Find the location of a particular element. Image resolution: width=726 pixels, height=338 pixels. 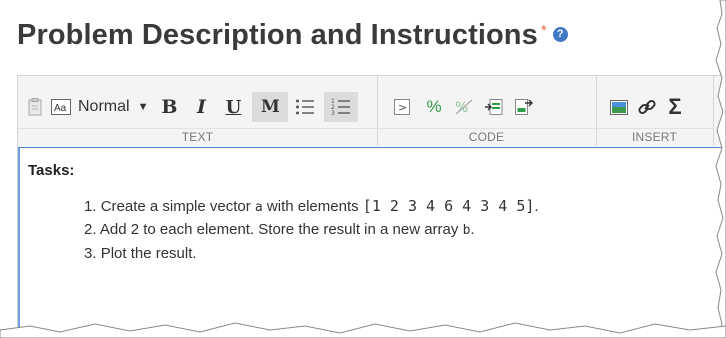

toolbar-group-label-text: TEXT is located at coordinates (197, 137).